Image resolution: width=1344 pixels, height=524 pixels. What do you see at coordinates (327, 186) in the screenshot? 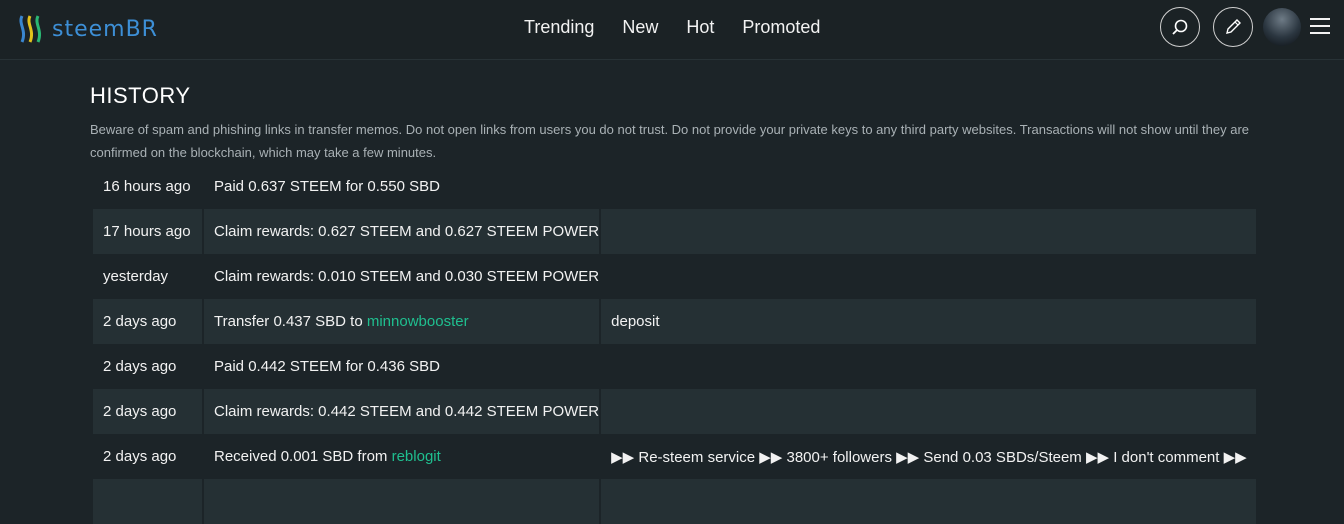
I see `description-cell: Paid 0.637 STEEM for 0.550 SBD` at bounding box center [327, 186].